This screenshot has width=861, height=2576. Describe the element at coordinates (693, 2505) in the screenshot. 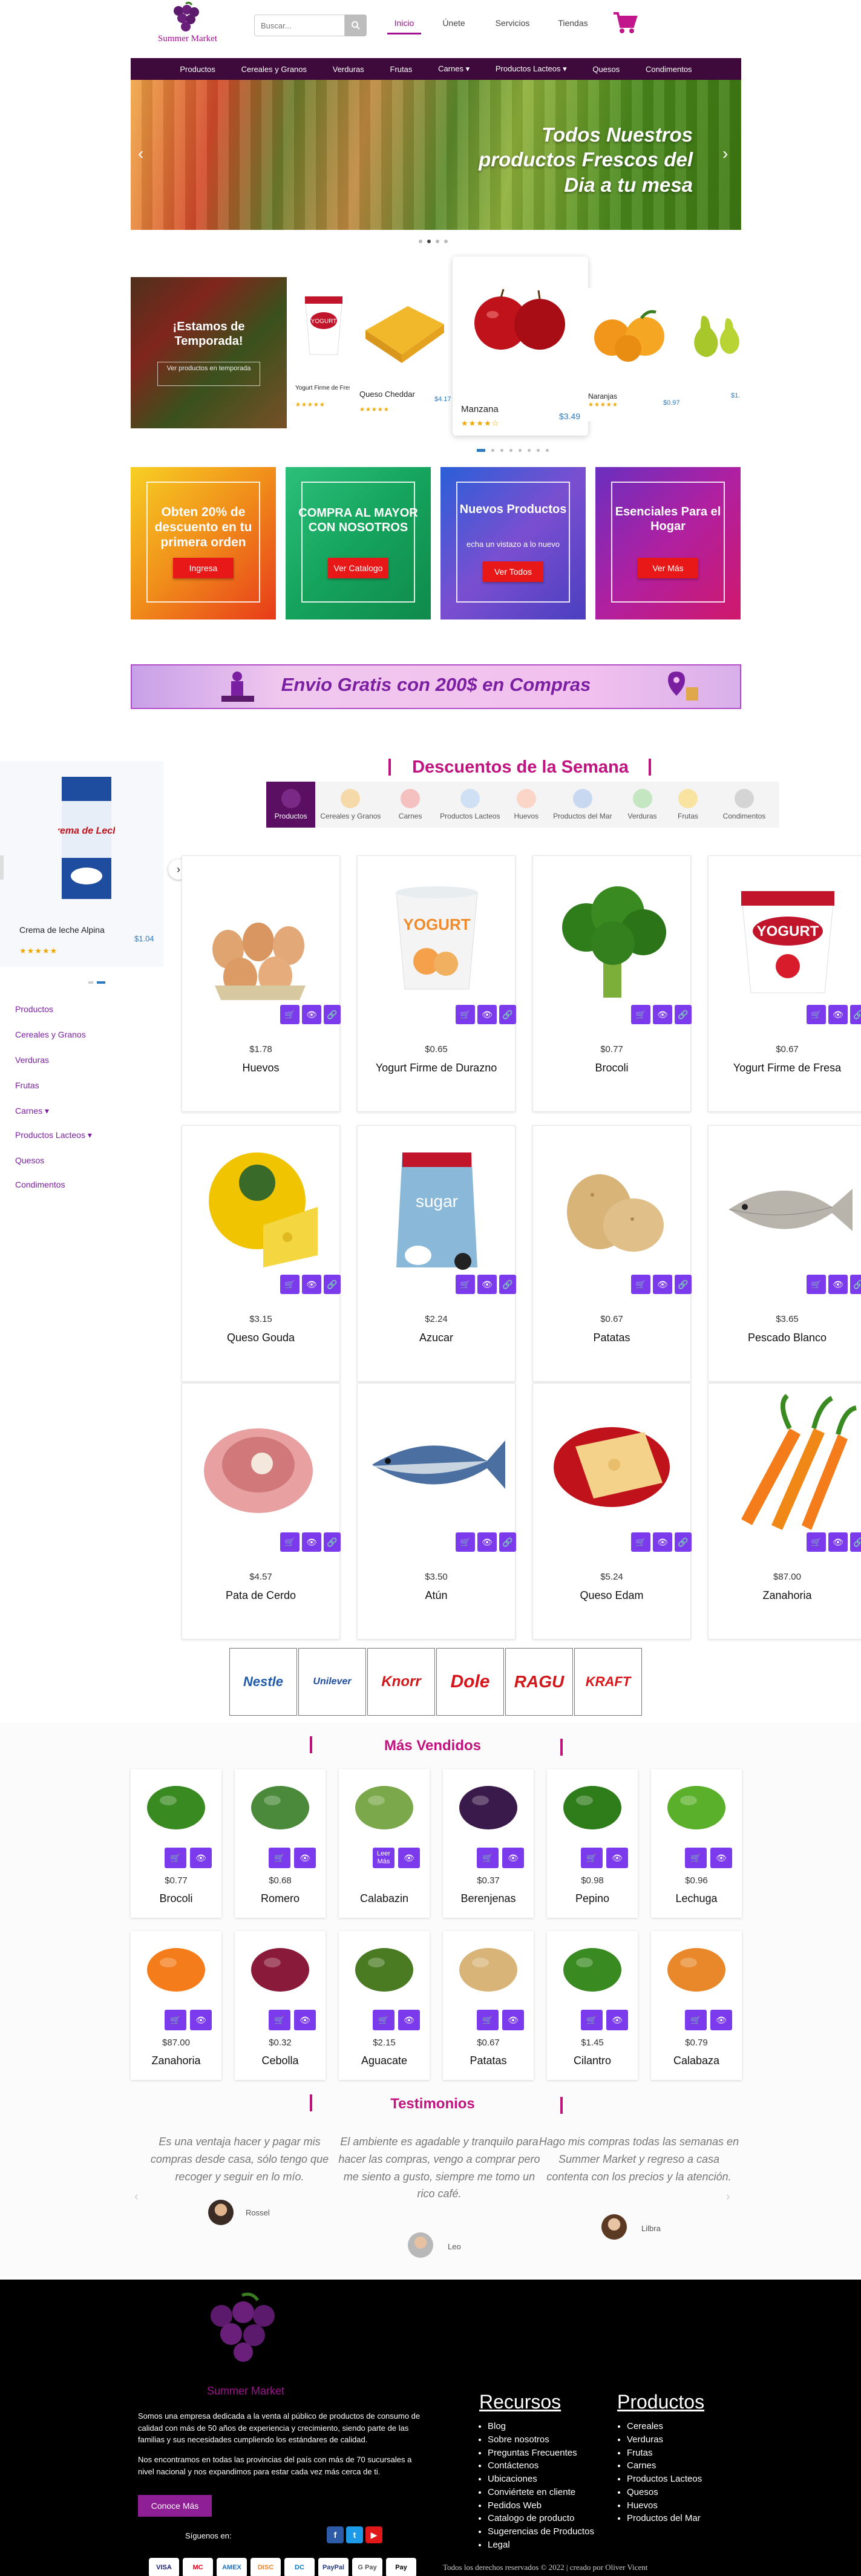

I see `footer-link: Huevos` at that location.